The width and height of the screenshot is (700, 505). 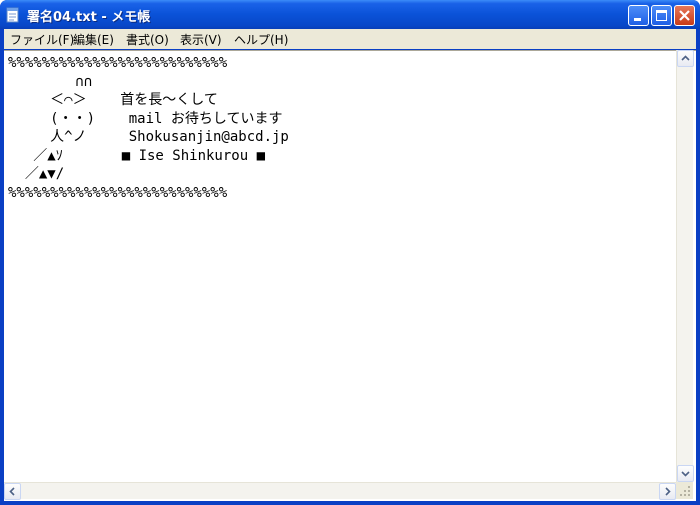 I want to click on text-line: ＜⌒＞ 首を長～くして, so click(x=113, y=100).